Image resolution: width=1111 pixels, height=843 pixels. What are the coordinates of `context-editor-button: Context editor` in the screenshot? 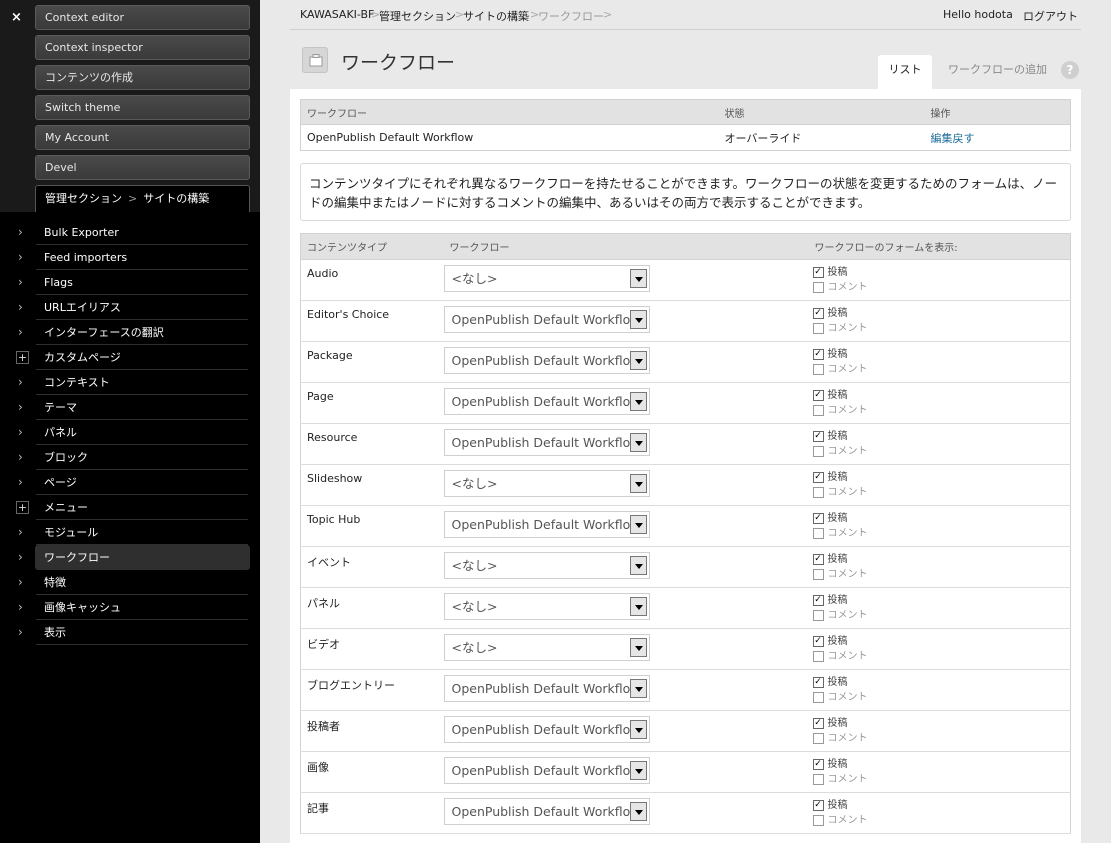 It's located at (142, 17).